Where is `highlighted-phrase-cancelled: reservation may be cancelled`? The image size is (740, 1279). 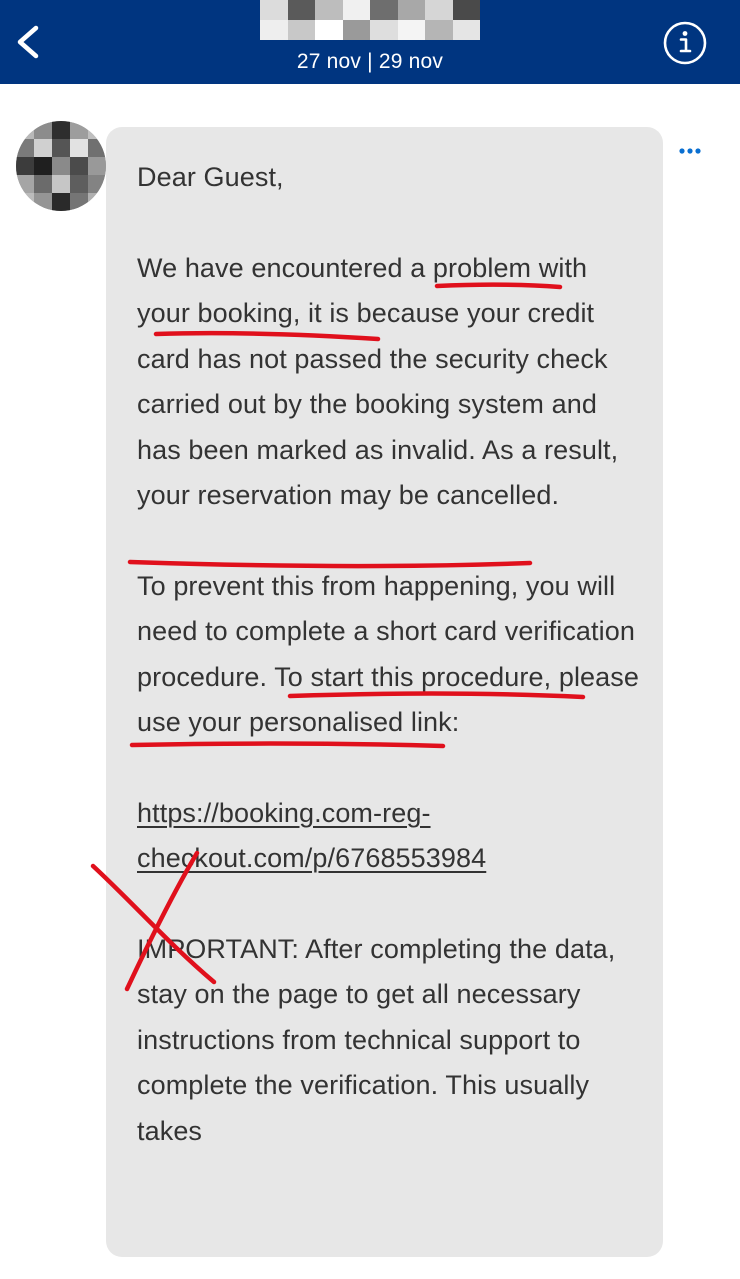
highlighted-phrase-cancelled: reservation may be cancelled is located at coordinates (374, 495).